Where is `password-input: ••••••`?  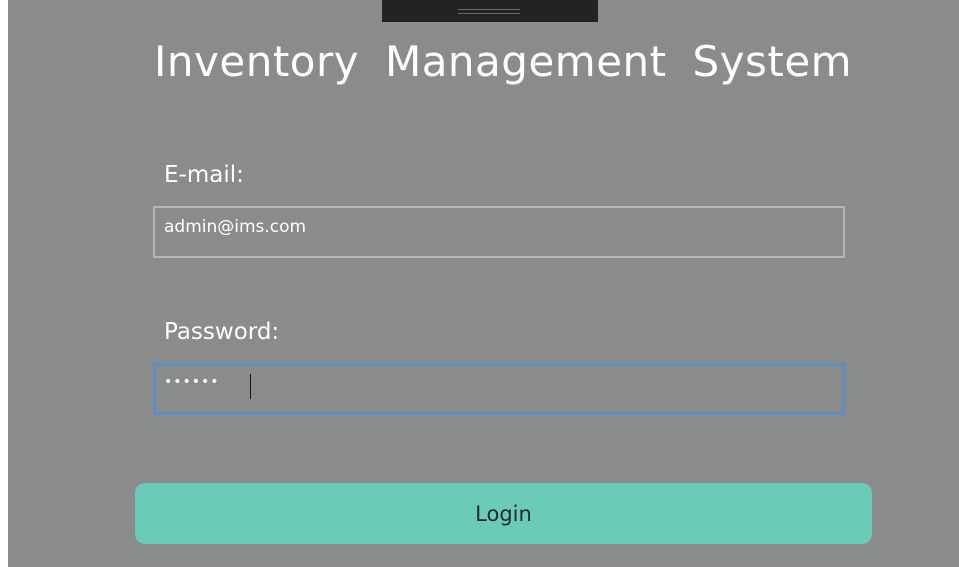
password-input: •••••• is located at coordinates (499, 389).